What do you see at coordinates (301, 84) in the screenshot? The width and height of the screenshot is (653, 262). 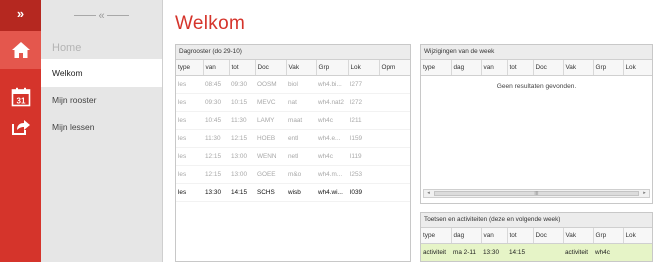 I see `table-cell: biol` at bounding box center [301, 84].